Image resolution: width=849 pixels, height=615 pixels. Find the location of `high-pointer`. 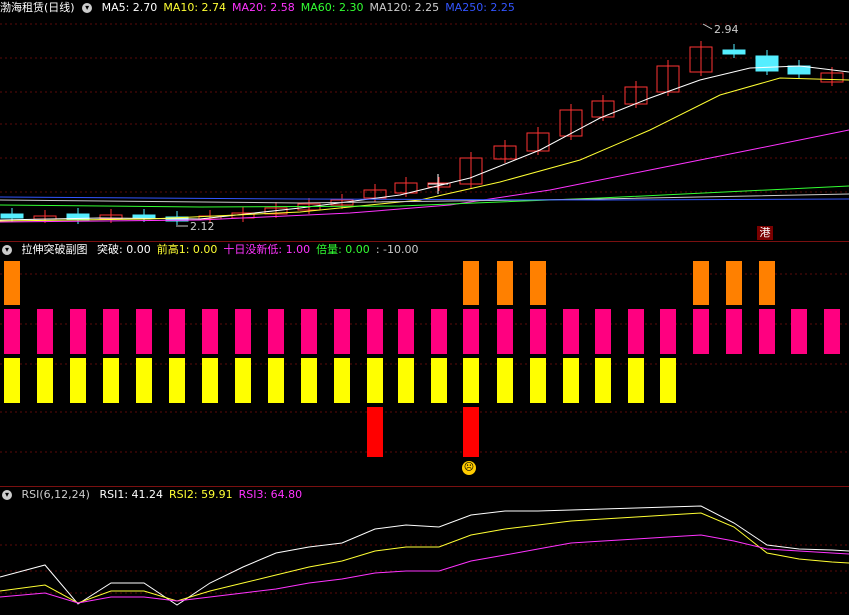

high-pointer is located at coordinates (707, 26).